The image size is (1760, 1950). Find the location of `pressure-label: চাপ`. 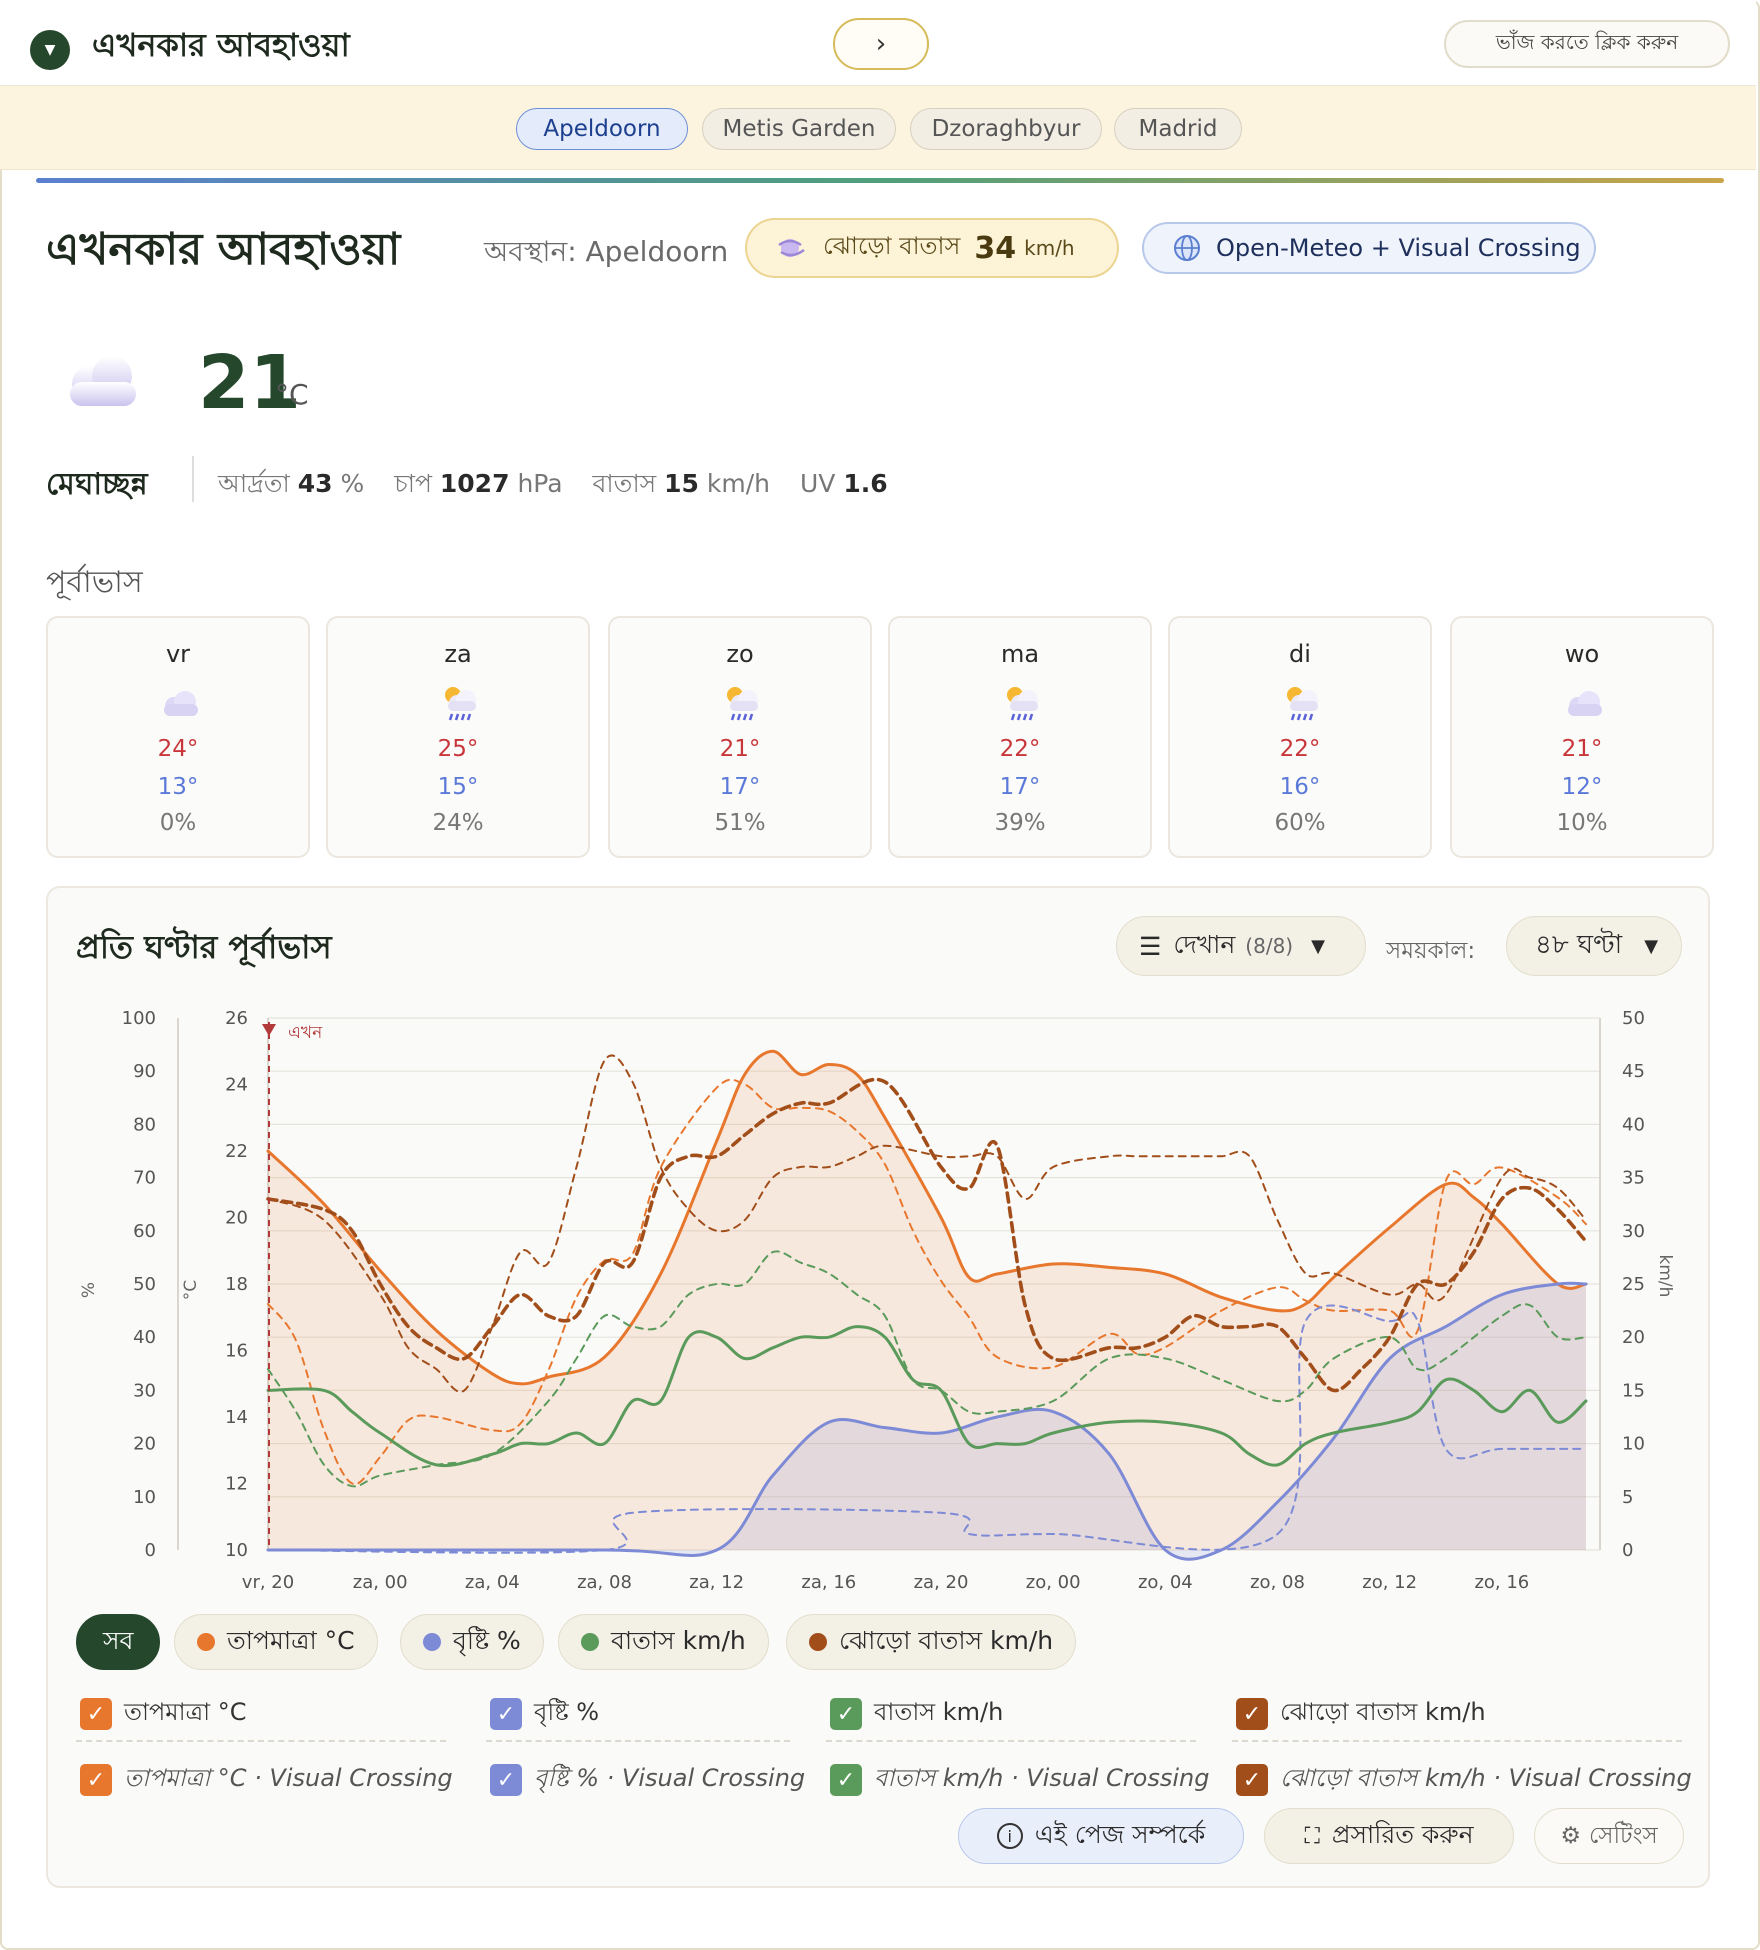

pressure-label: চাপ is located at coordinates (413, 483).